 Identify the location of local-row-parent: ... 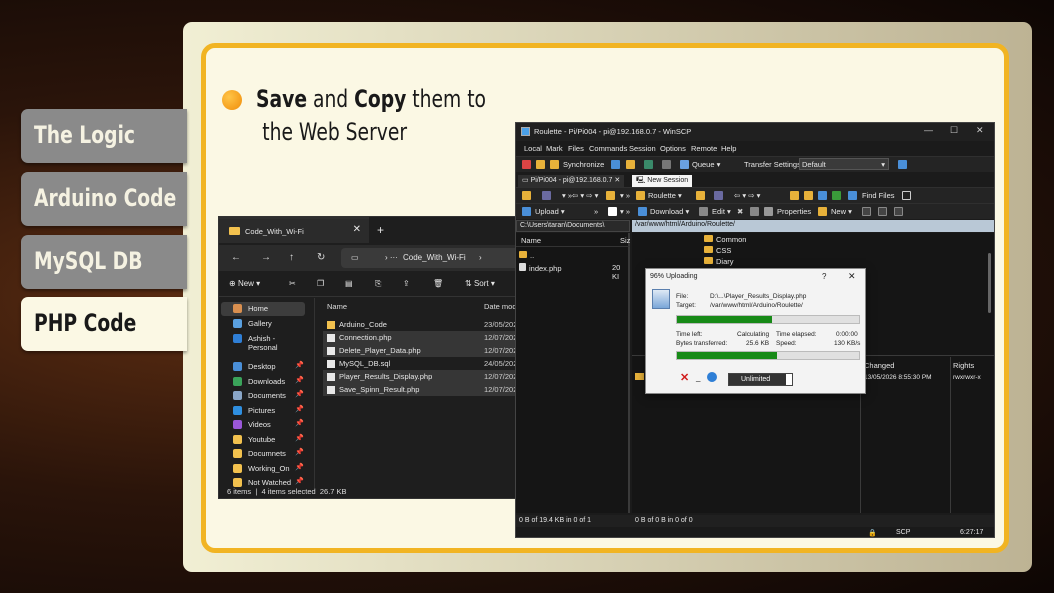
(526, 255).